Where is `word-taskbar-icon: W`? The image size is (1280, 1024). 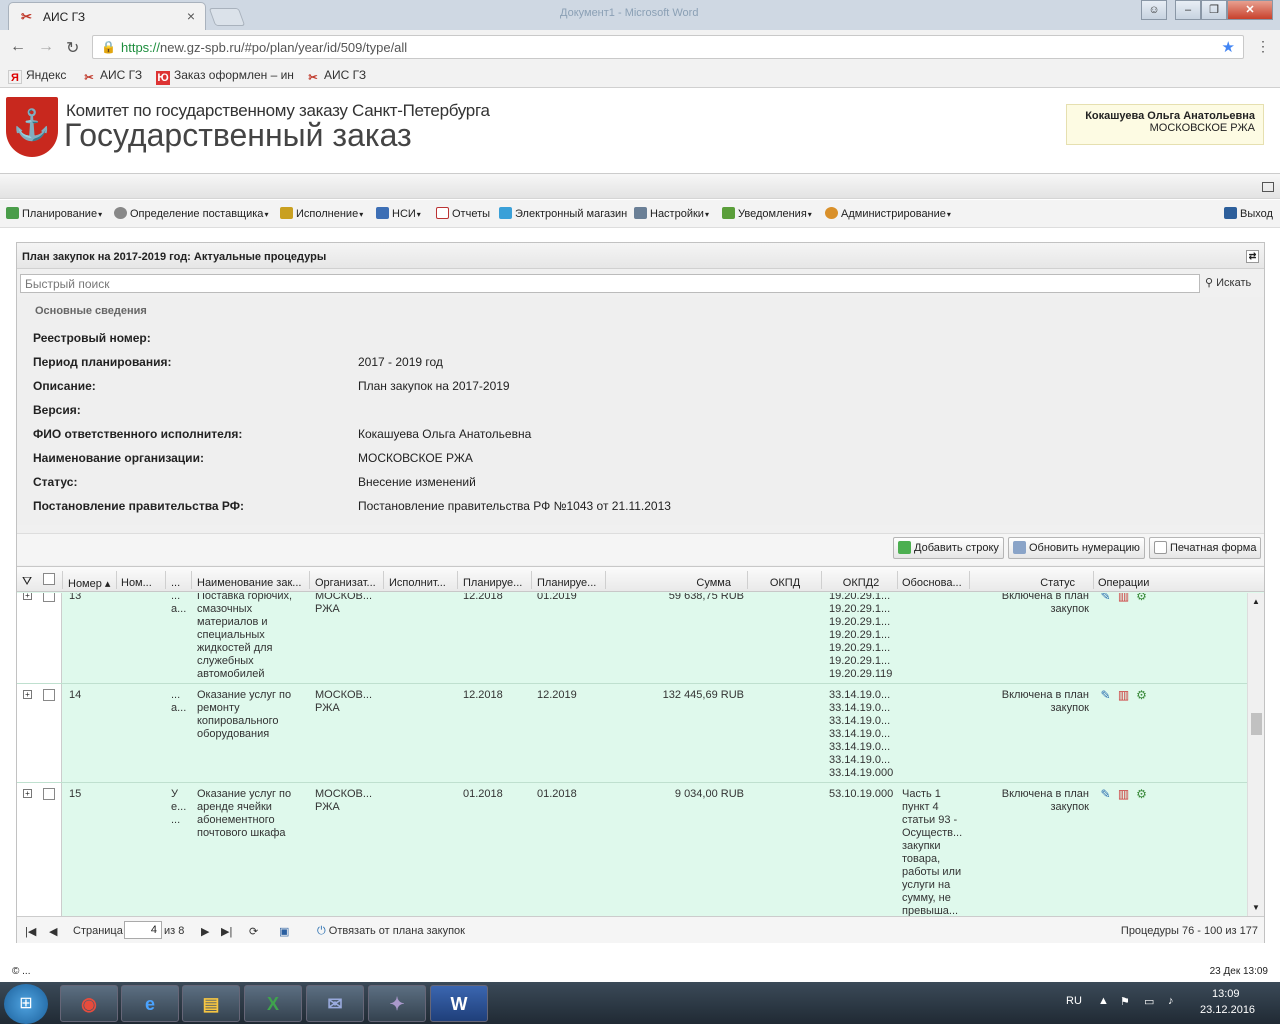
word-taskbar-icon: W is located at coordinates (459, 1003).